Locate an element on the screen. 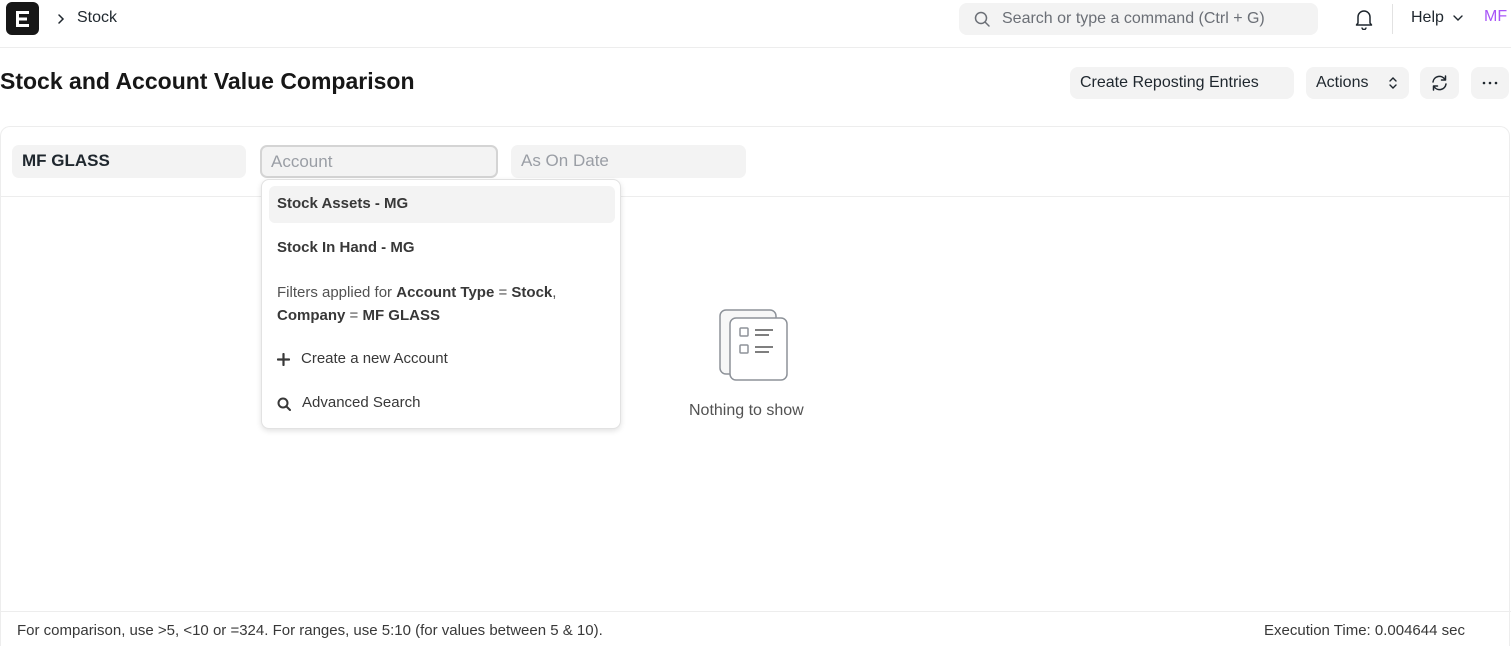 The image size is (1511, 646). search-placeholder: Search or type a command (Ctrl + G) is located at coordinates (1133, 18).